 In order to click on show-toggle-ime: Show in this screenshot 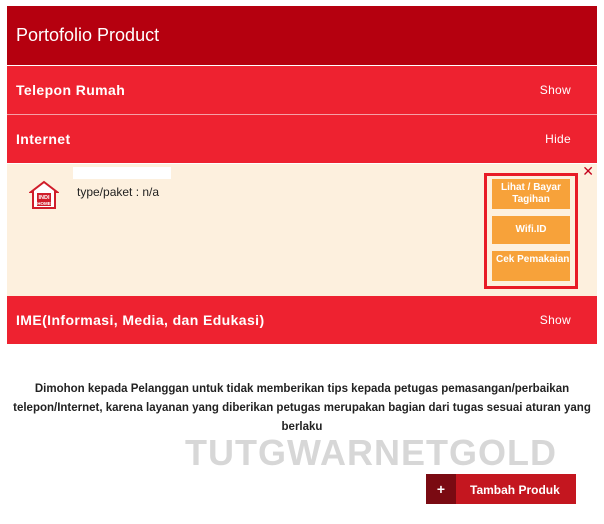, I will do `click(555, 320)`.